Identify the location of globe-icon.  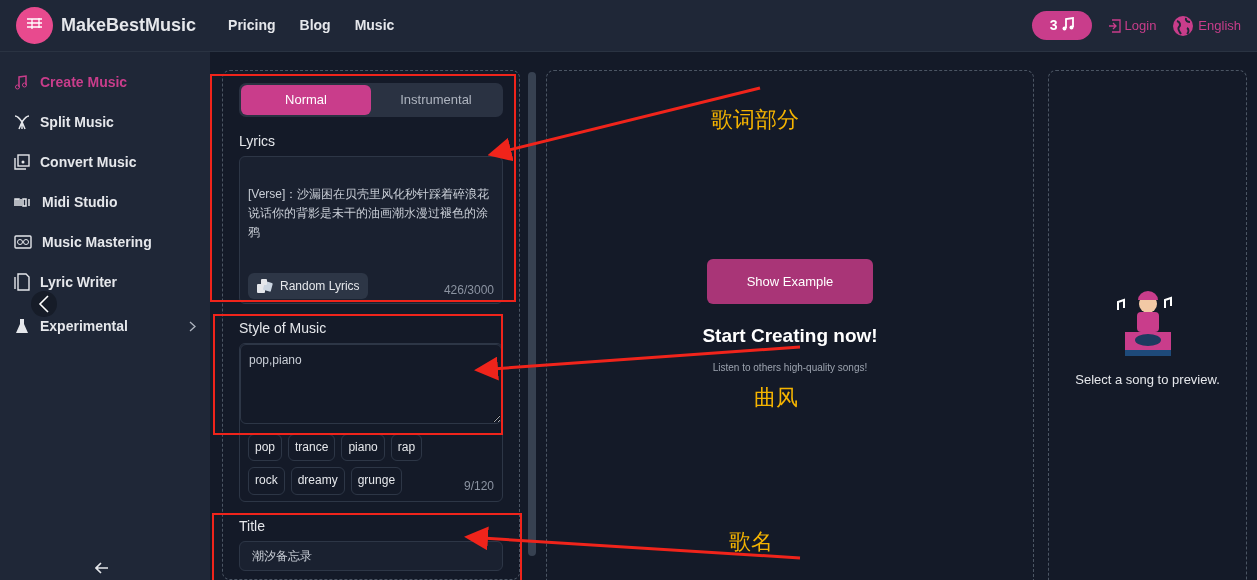
(1183, 25).